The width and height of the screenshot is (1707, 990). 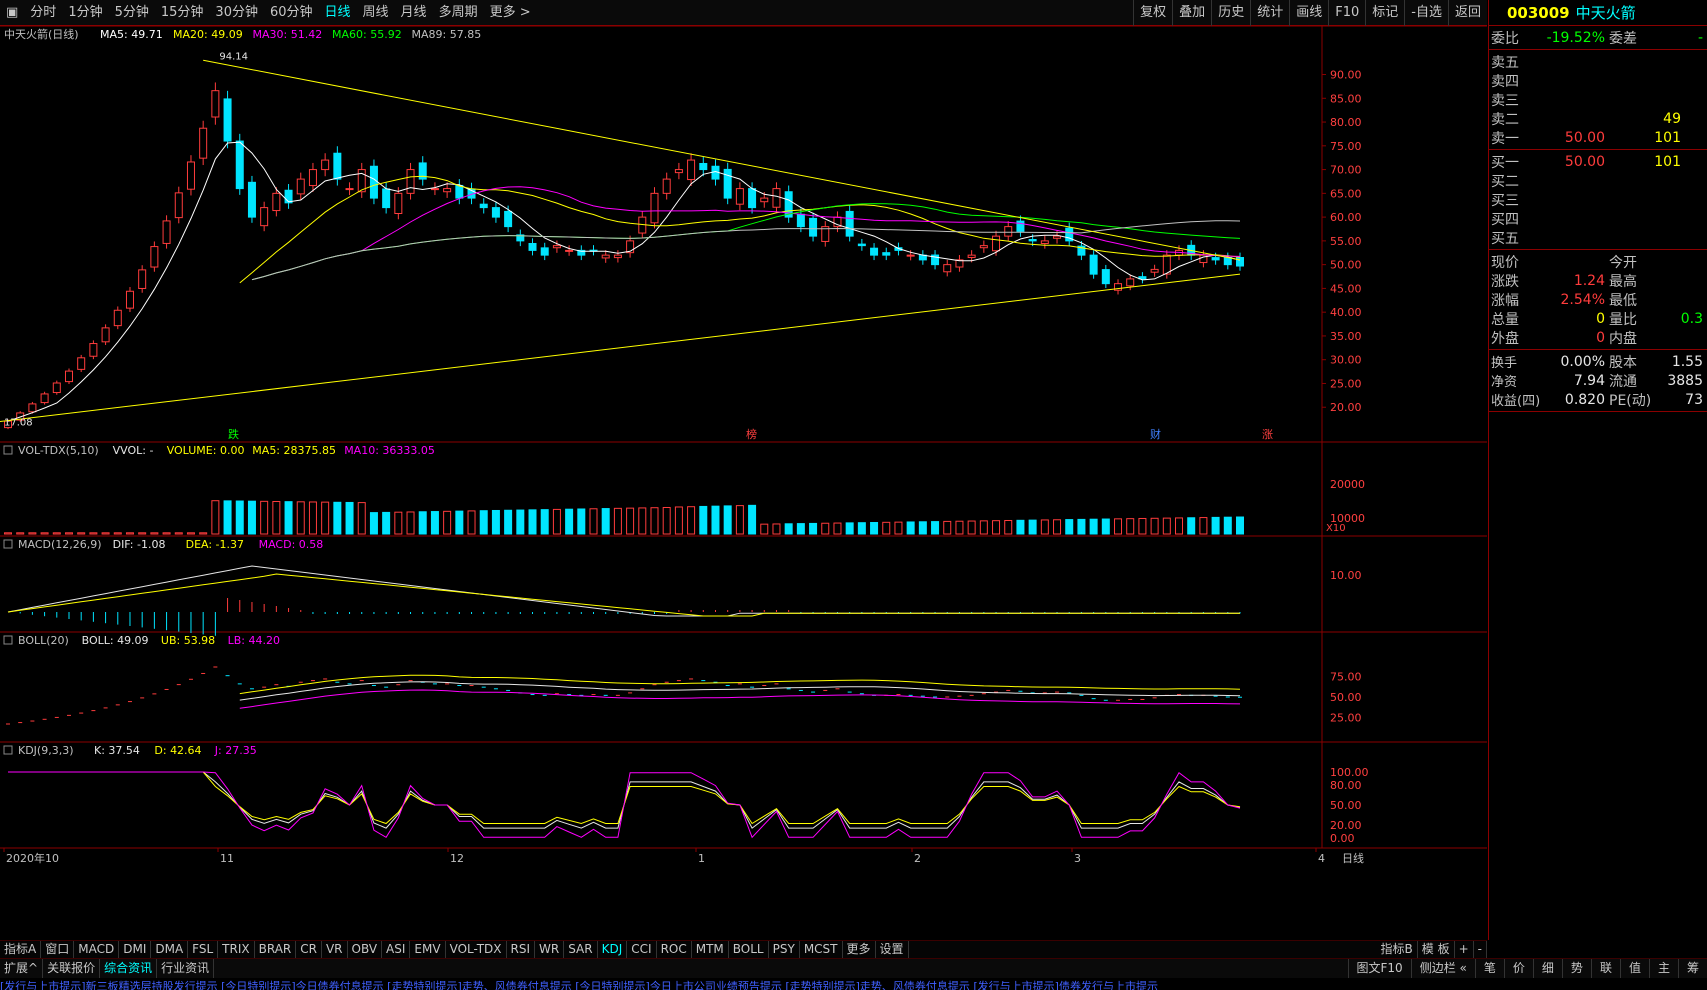 What do you see at coordinates (12, 13) in the screenshot?
I see `window-menu-icon: ▣` at bounding box center [12, 13].